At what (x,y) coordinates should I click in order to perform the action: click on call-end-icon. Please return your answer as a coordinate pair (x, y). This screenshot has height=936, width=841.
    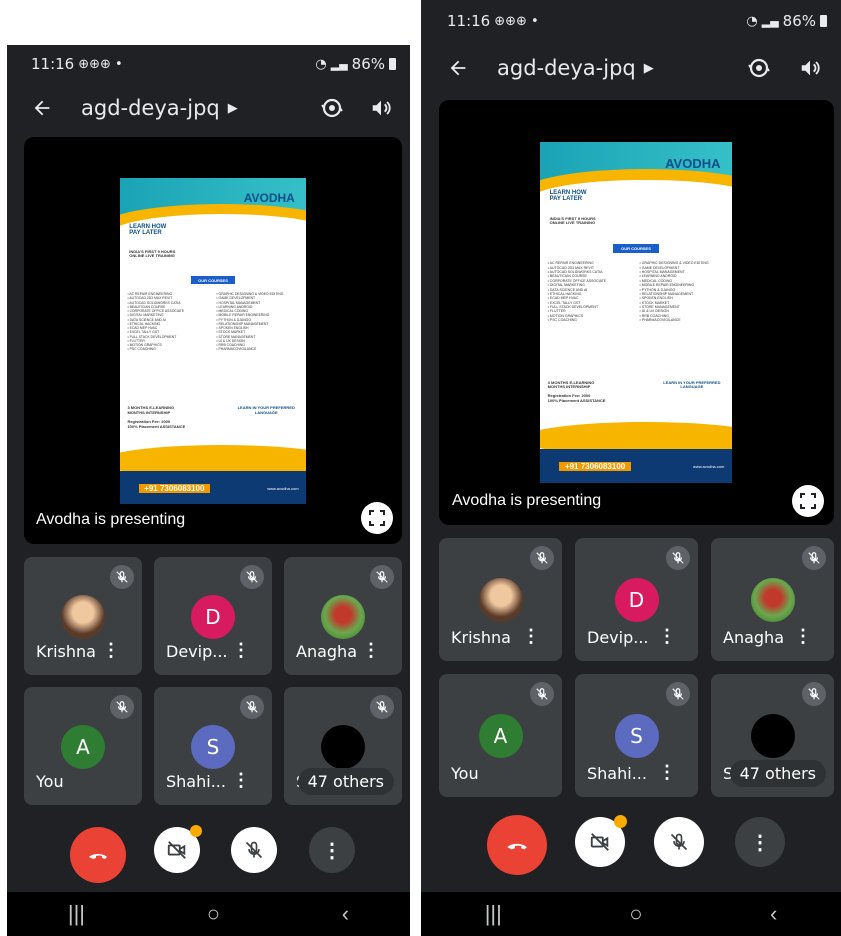
    Looking at the image, I should click on (98, 856).